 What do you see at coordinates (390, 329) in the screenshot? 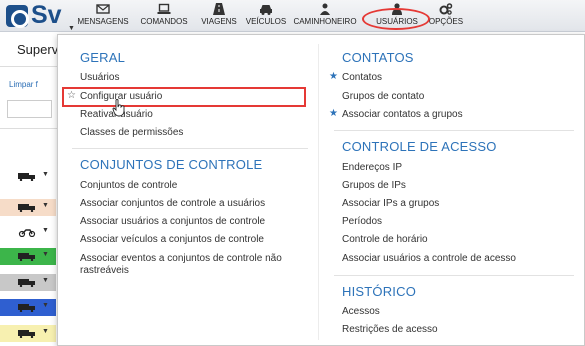
I see `menu-item-restricoes-acesso: Restrições de acesso` at bounding box center [390, 329].